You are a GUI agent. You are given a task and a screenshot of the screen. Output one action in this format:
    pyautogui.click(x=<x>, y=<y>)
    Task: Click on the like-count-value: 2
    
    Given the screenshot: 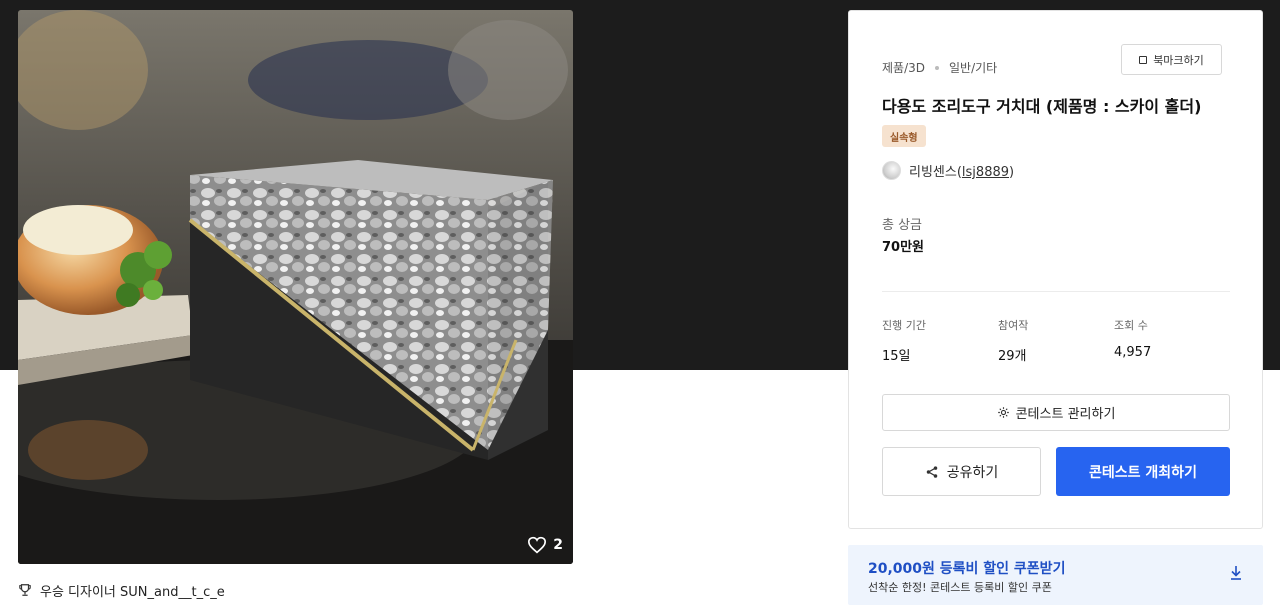 What is the action you would take?
    pyautogui.click(x=558, y=545)
    